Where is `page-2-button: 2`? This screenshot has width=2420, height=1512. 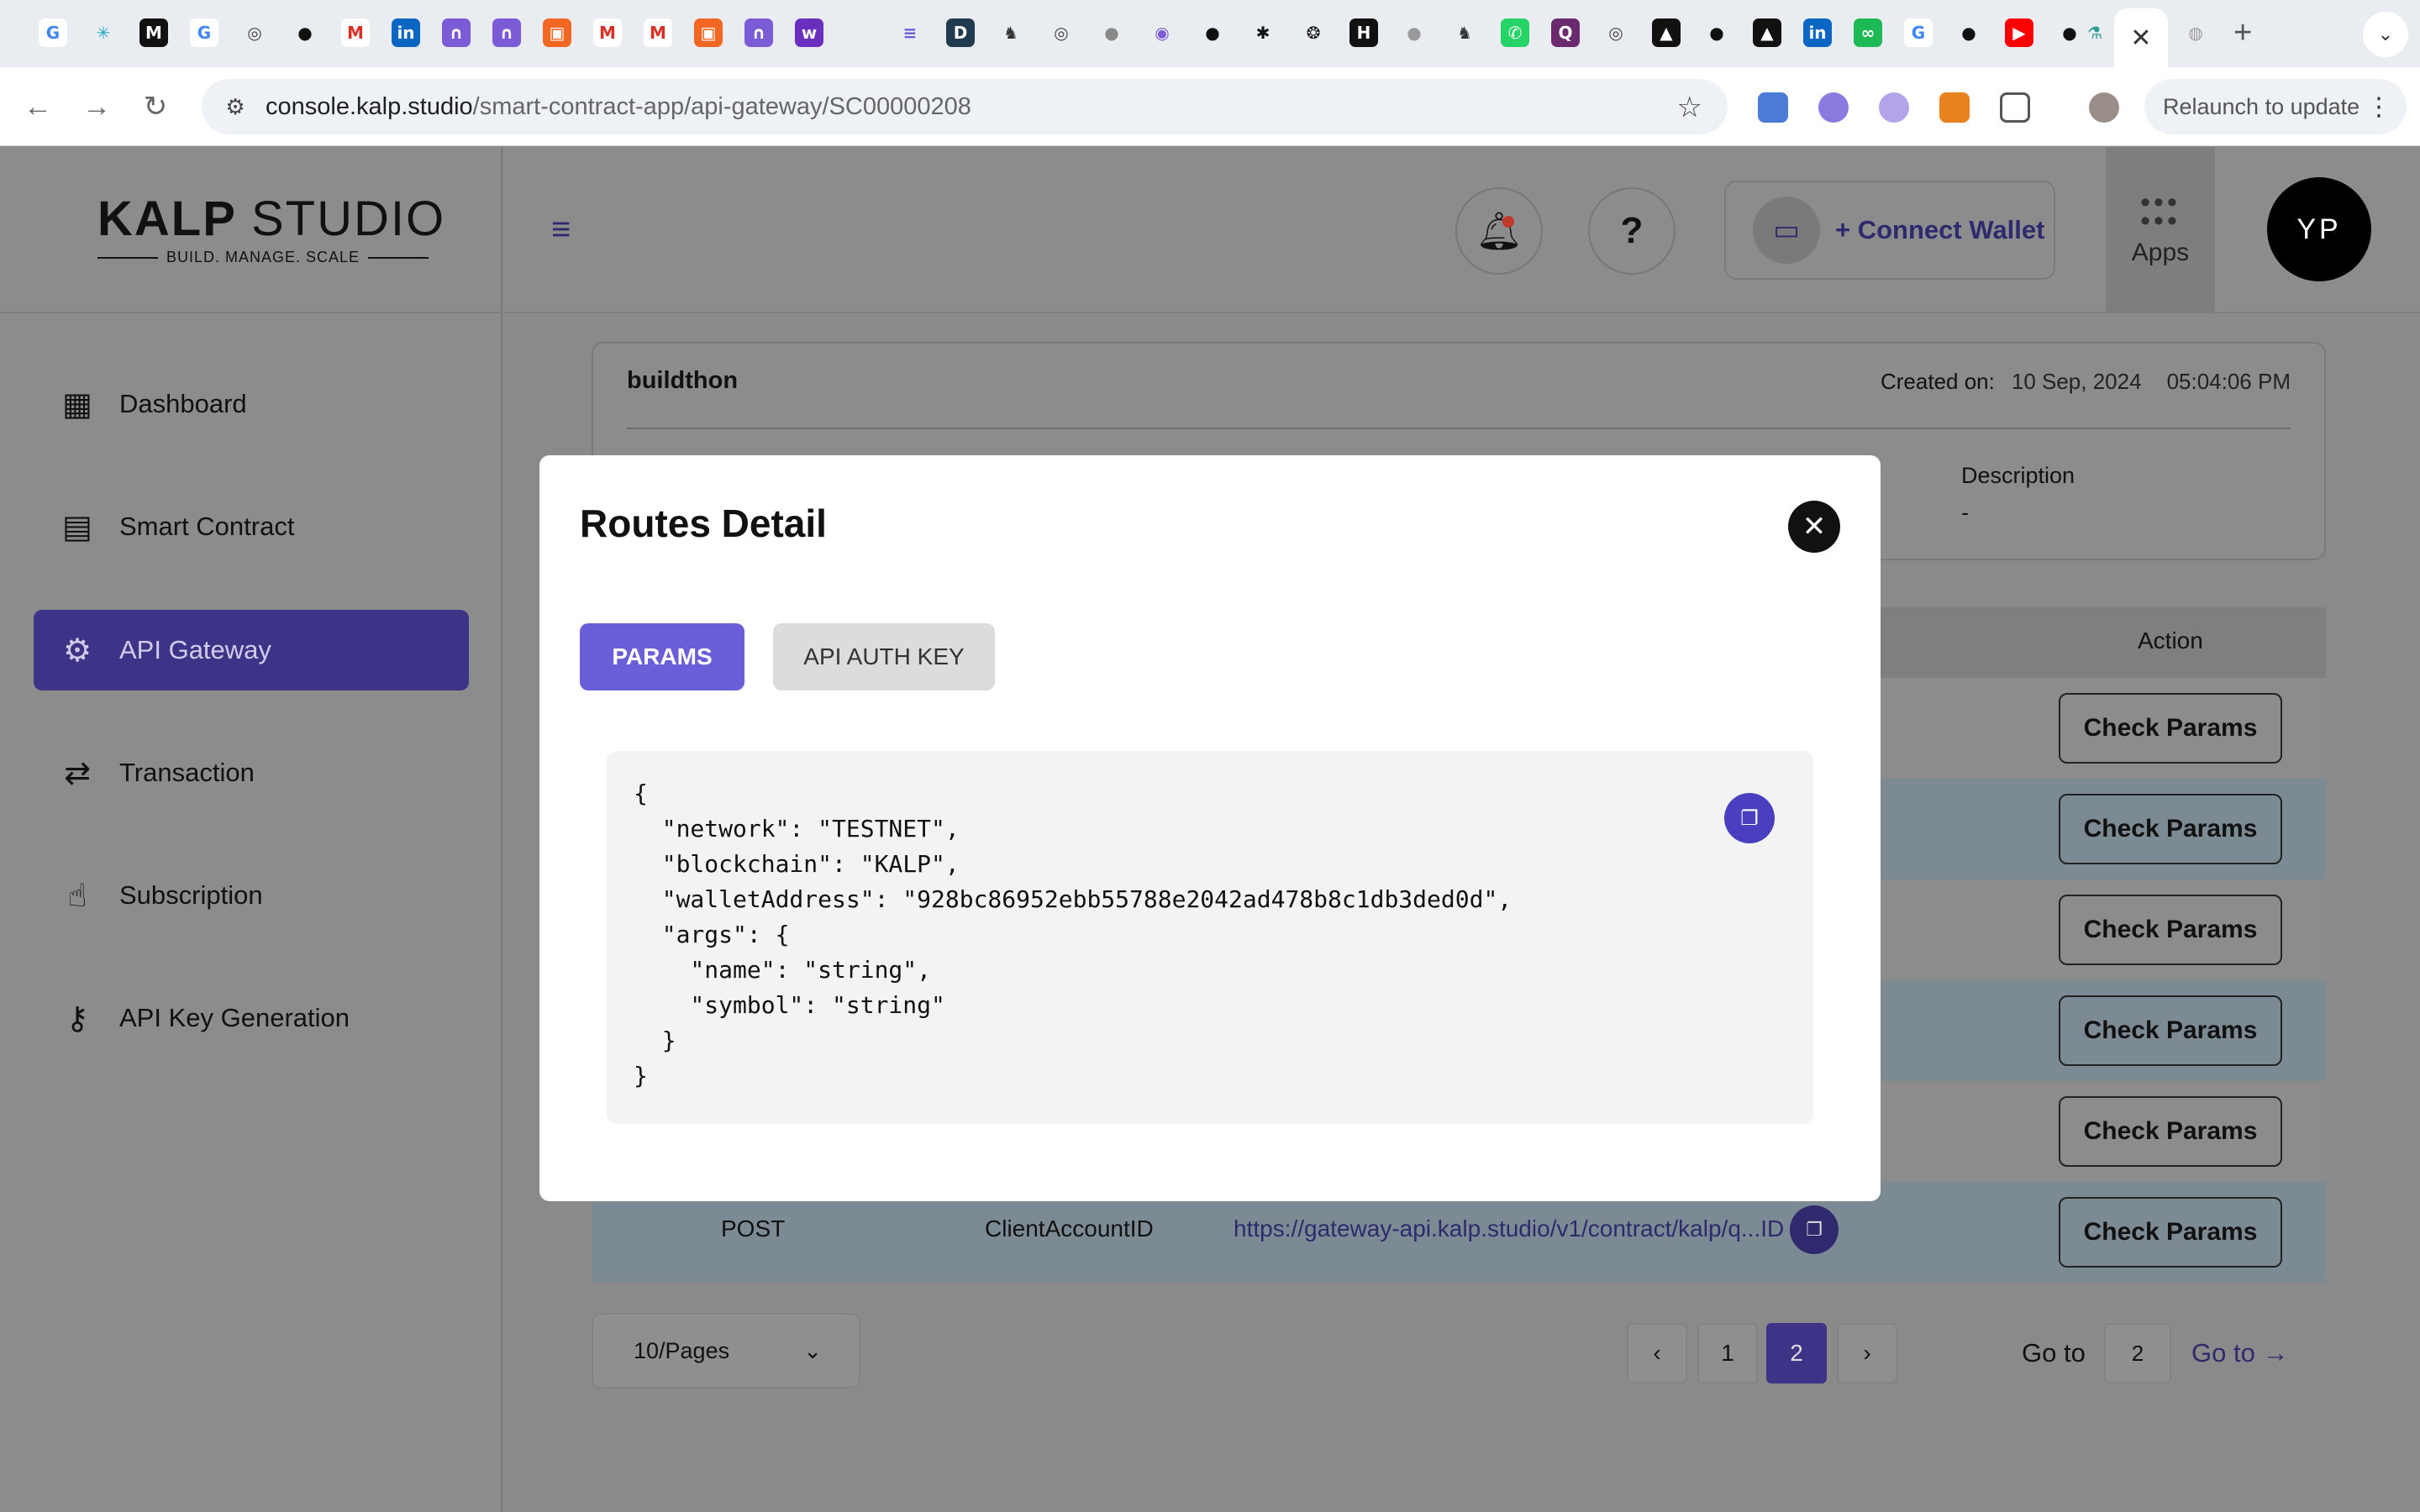 page-2-button: 2 is located at coordinates (1797, 1353).